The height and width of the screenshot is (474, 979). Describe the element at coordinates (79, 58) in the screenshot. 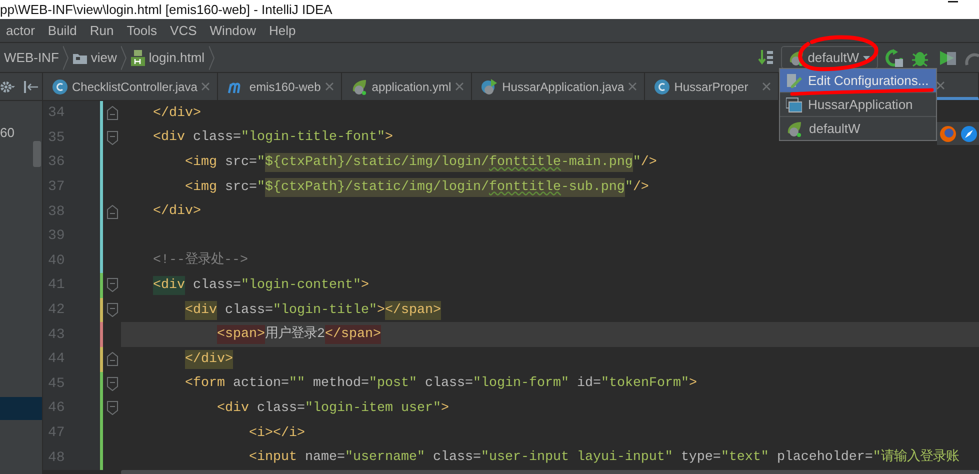

I see `folder-icon` at that location.